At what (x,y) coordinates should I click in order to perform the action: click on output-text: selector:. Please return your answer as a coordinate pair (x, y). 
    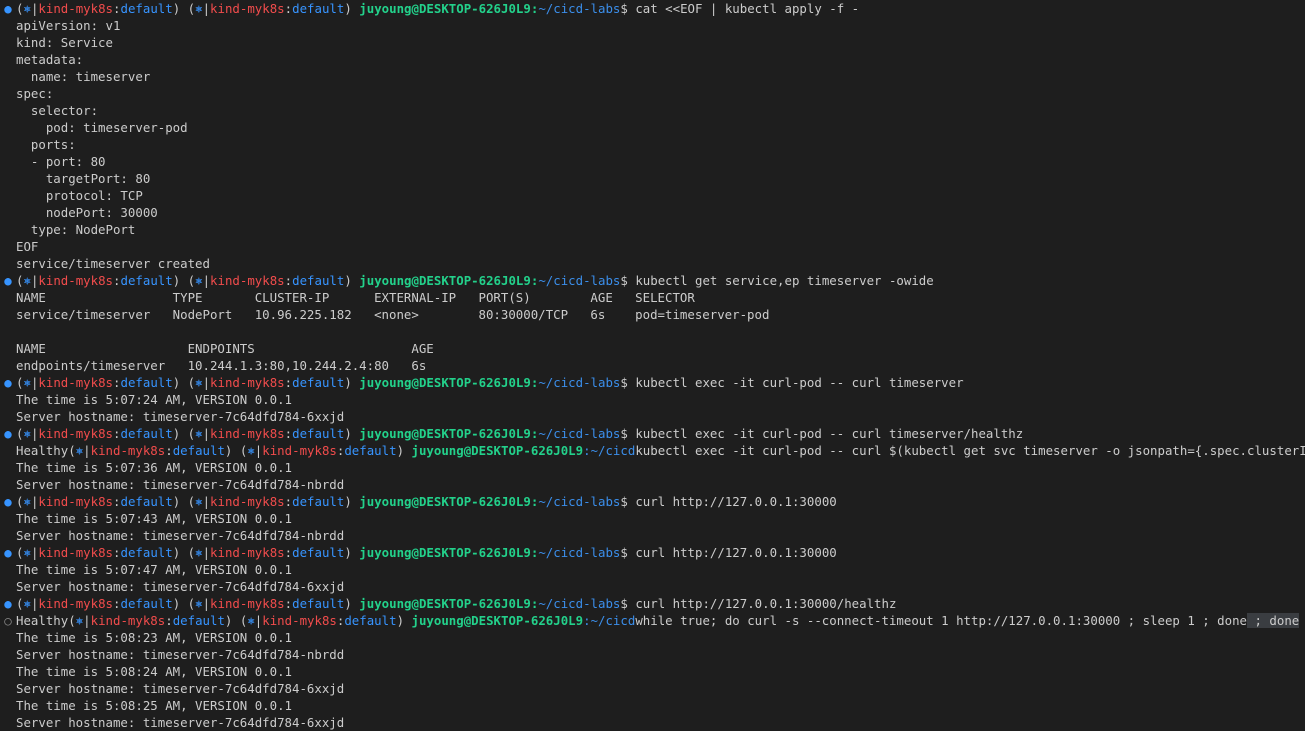
    Looking at the image, I should click on (57, 110).